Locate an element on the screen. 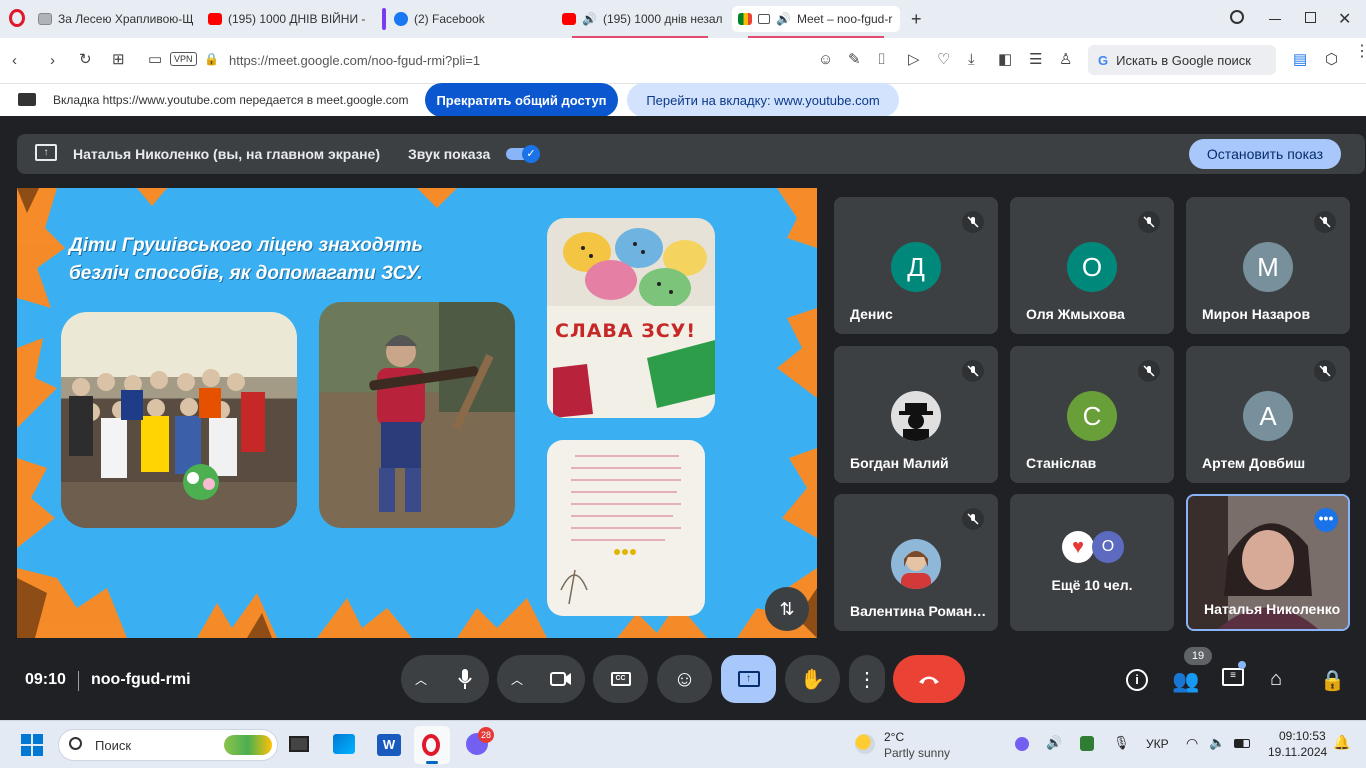 This screenshot has width=1366, height=768. more-options-icon: ••• is located at coordinates (1326, 520).